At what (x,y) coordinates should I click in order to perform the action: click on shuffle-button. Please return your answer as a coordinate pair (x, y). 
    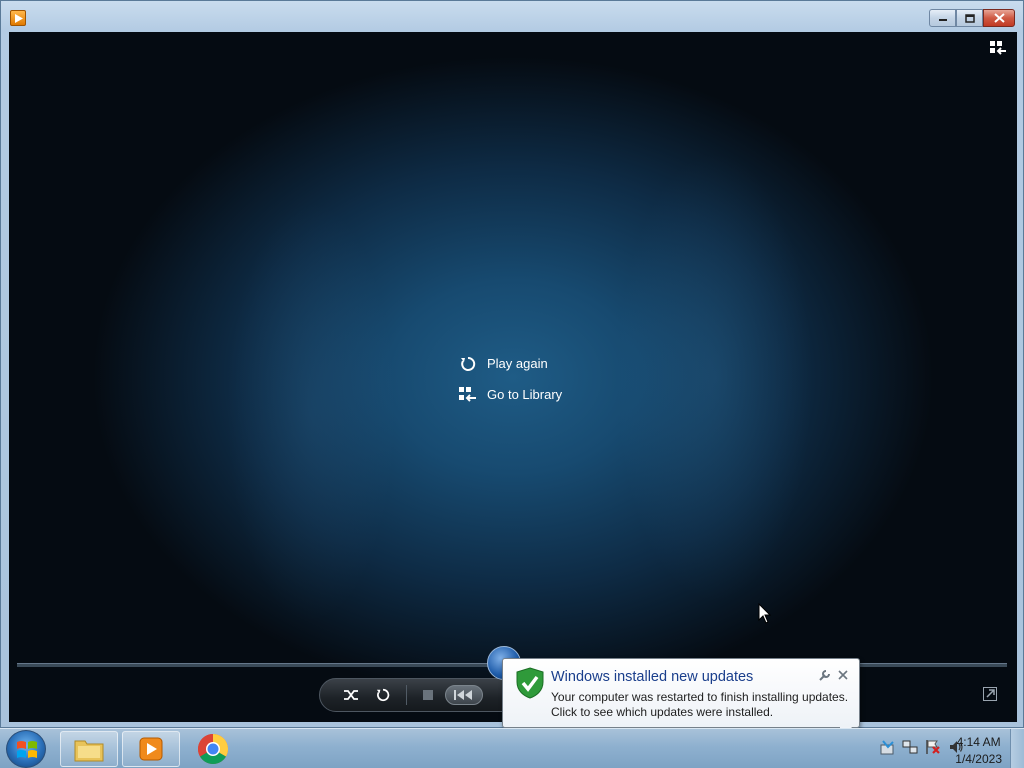
    Looking at the image, I should click on (351, 695).